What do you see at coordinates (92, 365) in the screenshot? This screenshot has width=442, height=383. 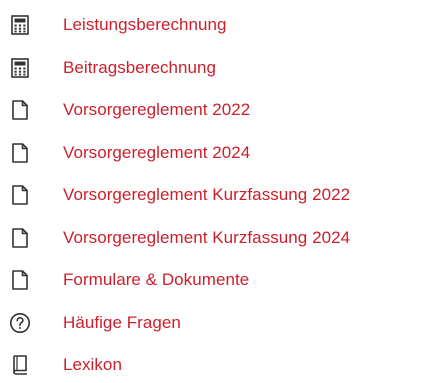 I see `link-label: Lexikon` at bounding box center [92, 365].